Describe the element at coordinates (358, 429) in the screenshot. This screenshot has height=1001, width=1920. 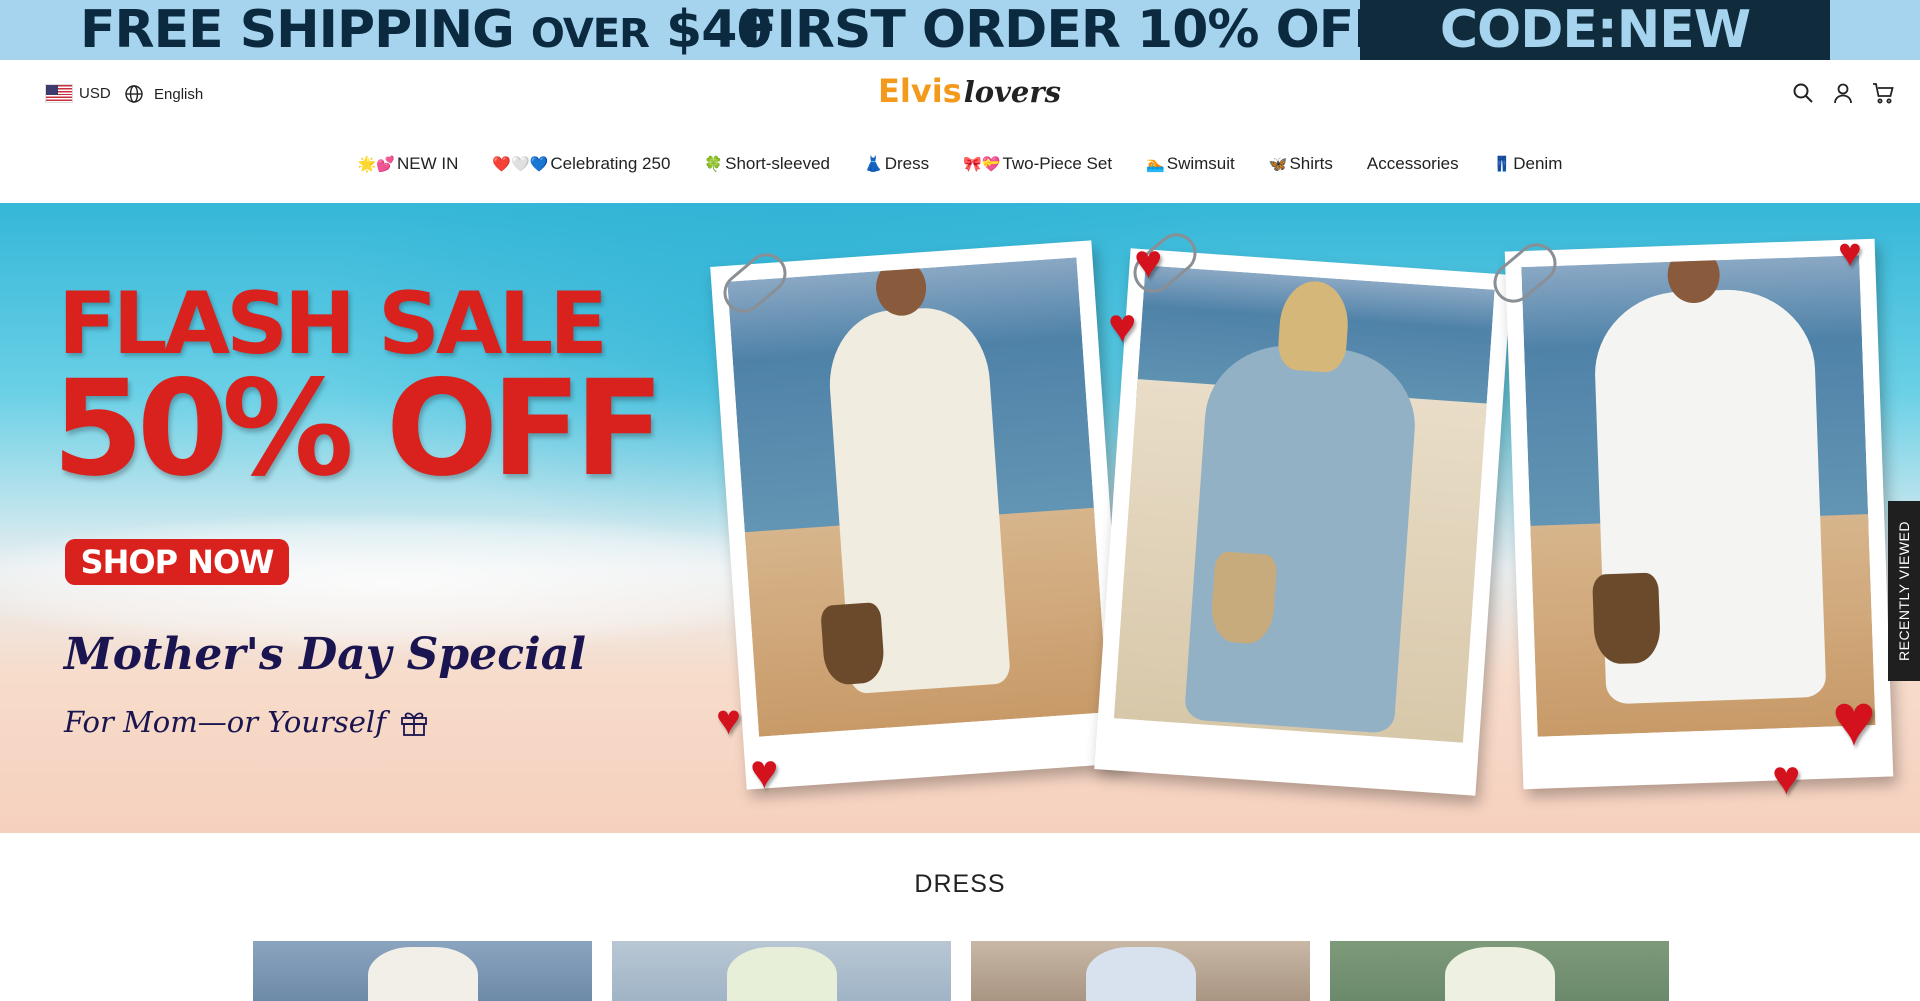
I see `discount-heading: 50% OFF` at that location.